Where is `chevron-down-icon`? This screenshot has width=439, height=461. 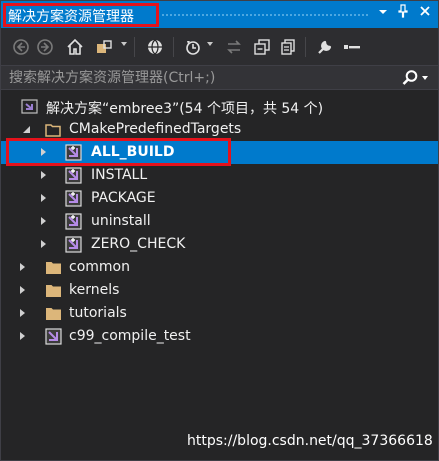
chevron-down-icon is located at coordinates (383, 12).